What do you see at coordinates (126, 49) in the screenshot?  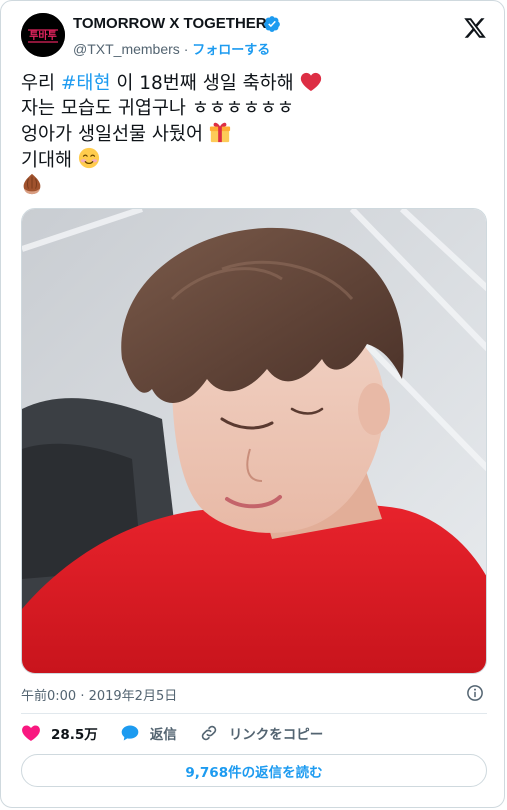 I see `handle: @TXT_members` at bounding box center [126, 49].